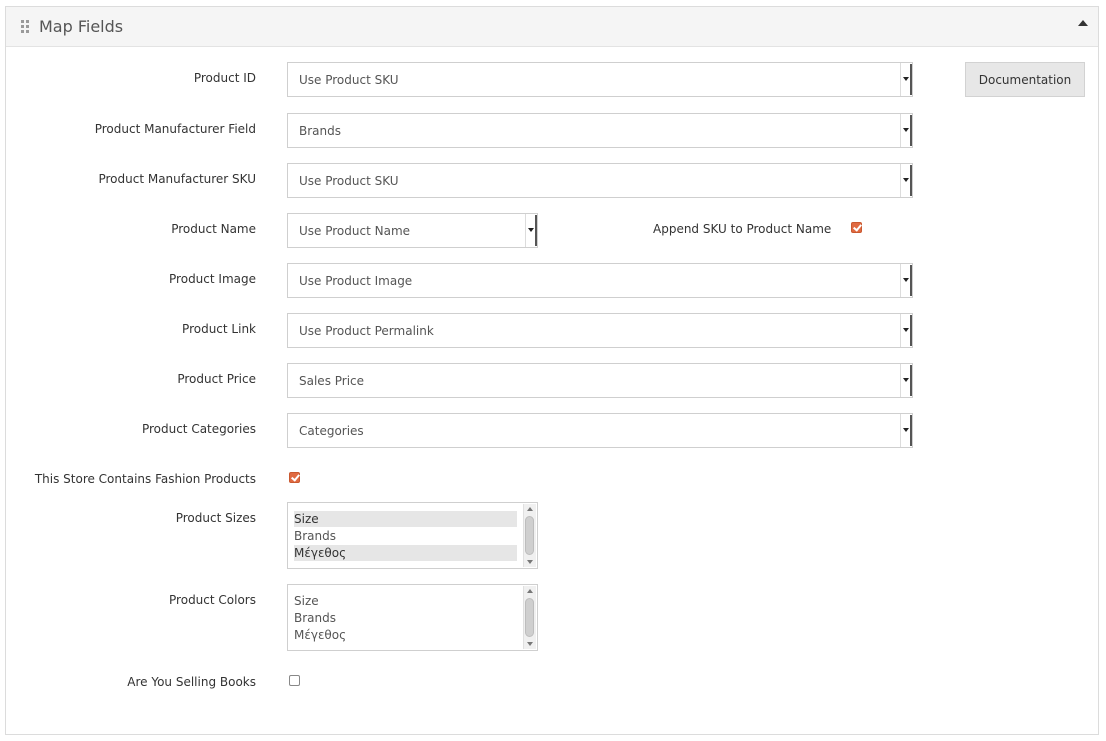 The image size is (1106, 741). Describe the element at coordinates (191, 682) in the screenshot. I see `books-label: Are You Selling Books` at that location.